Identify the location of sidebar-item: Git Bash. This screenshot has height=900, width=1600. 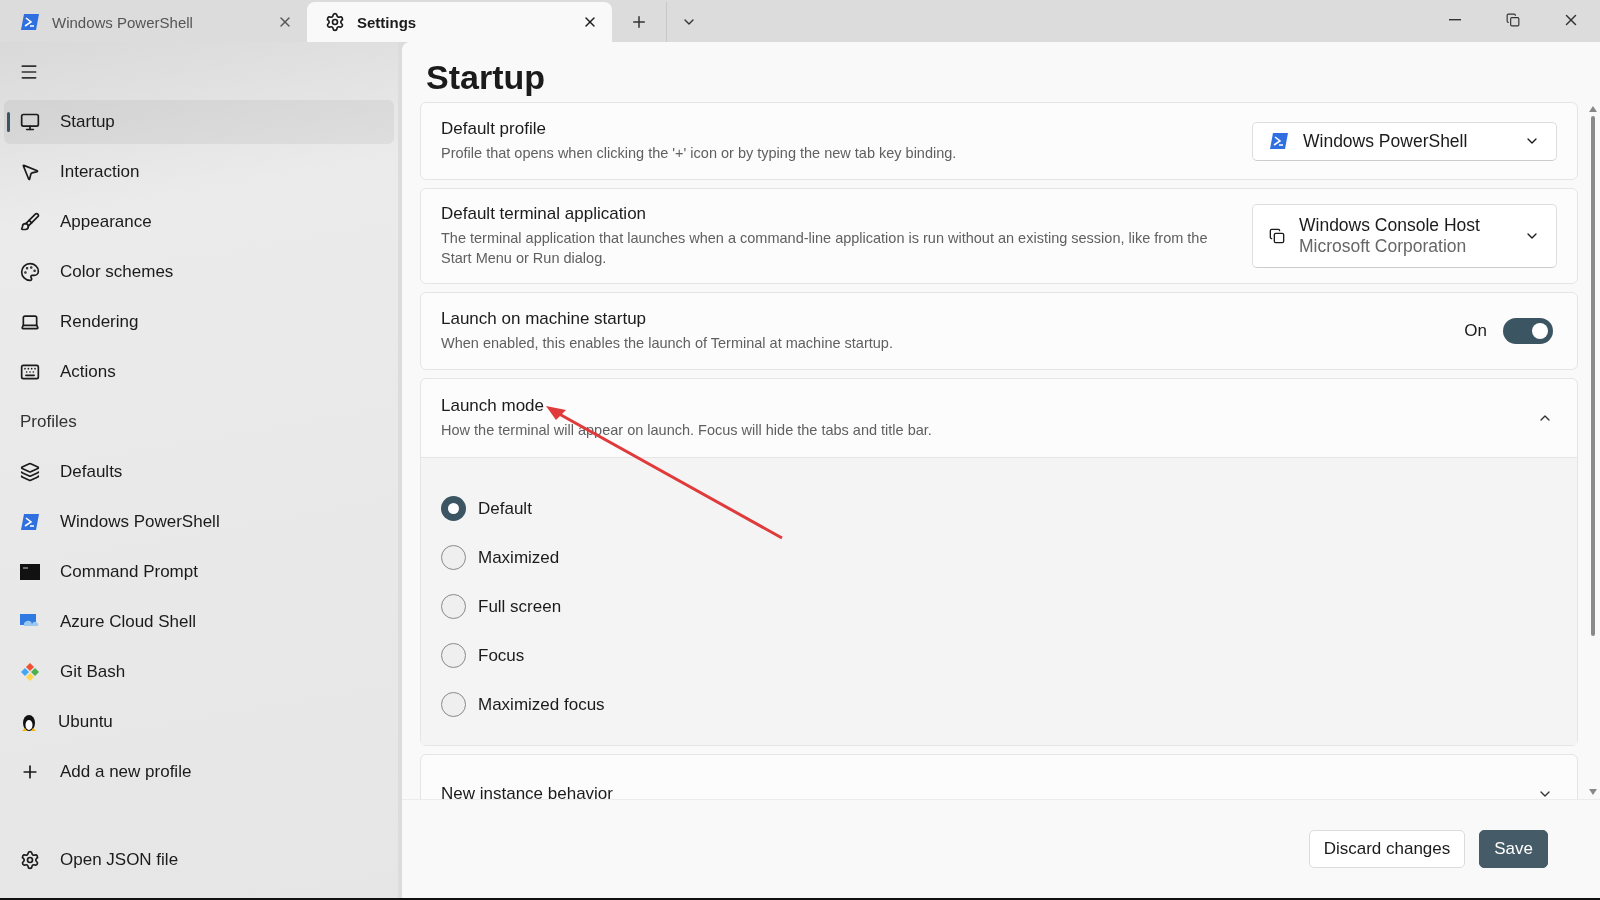
(199, 672).